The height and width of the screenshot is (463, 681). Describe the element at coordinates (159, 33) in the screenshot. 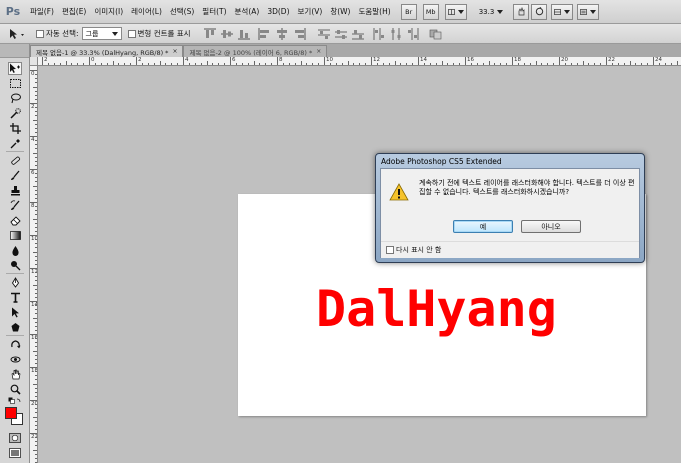

I see `show-transform-controls-checkbox: 변형 컨트롤 표시` at that location.